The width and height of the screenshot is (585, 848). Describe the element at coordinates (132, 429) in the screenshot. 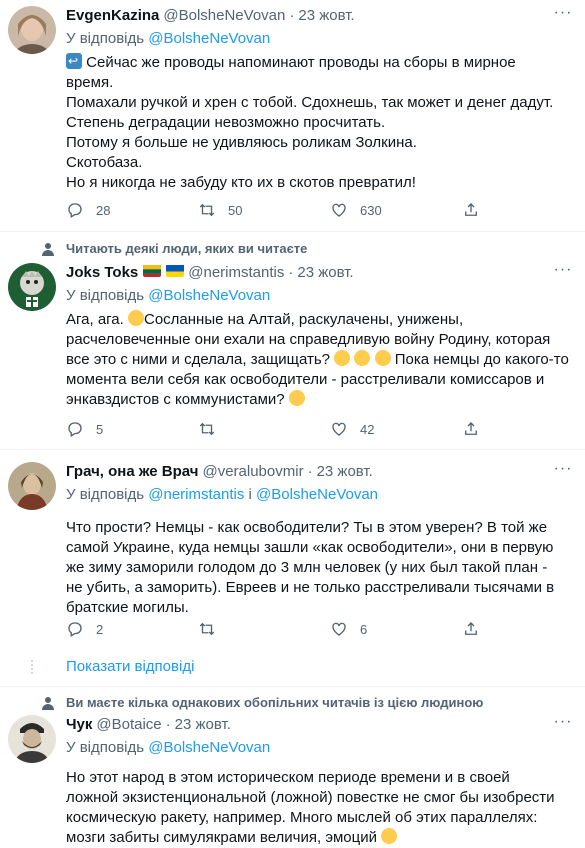

I see `reply-button: 5` at that location.